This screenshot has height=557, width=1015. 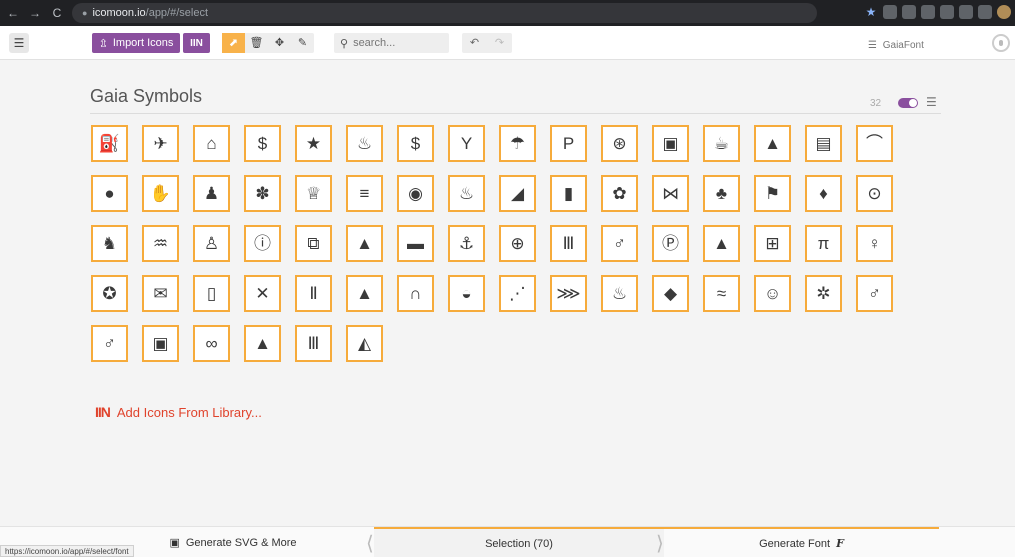 What do you see at coordinates (313, 243) in the screenshot?
I see `library-icon: ⧉` at bounding box center [313, 243].